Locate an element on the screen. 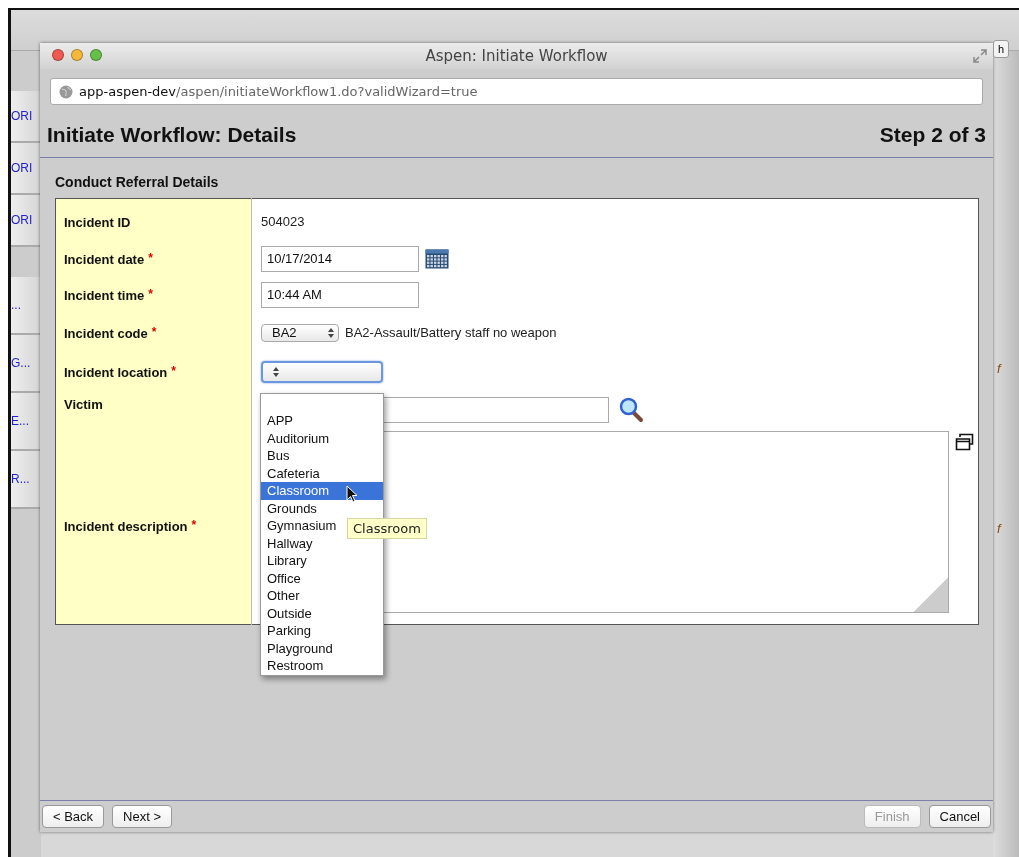 The width and height of the screenshot is (1019, 857). location-select is located at coordinates (322, 371).